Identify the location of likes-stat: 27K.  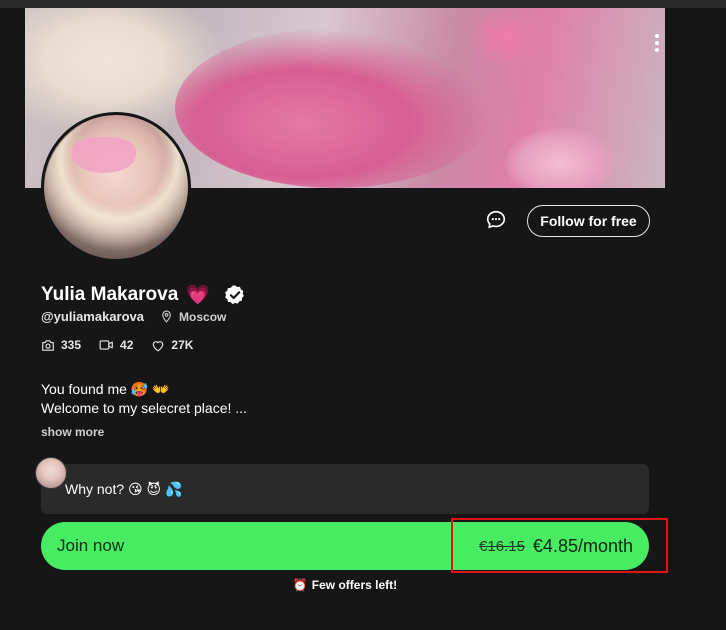
(172, 345).